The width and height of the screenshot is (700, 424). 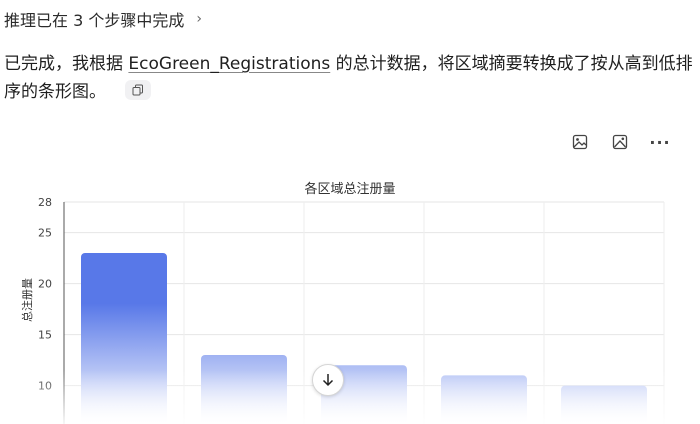 I want to click on y-tick-label: 15, so click(x=45, y=335).